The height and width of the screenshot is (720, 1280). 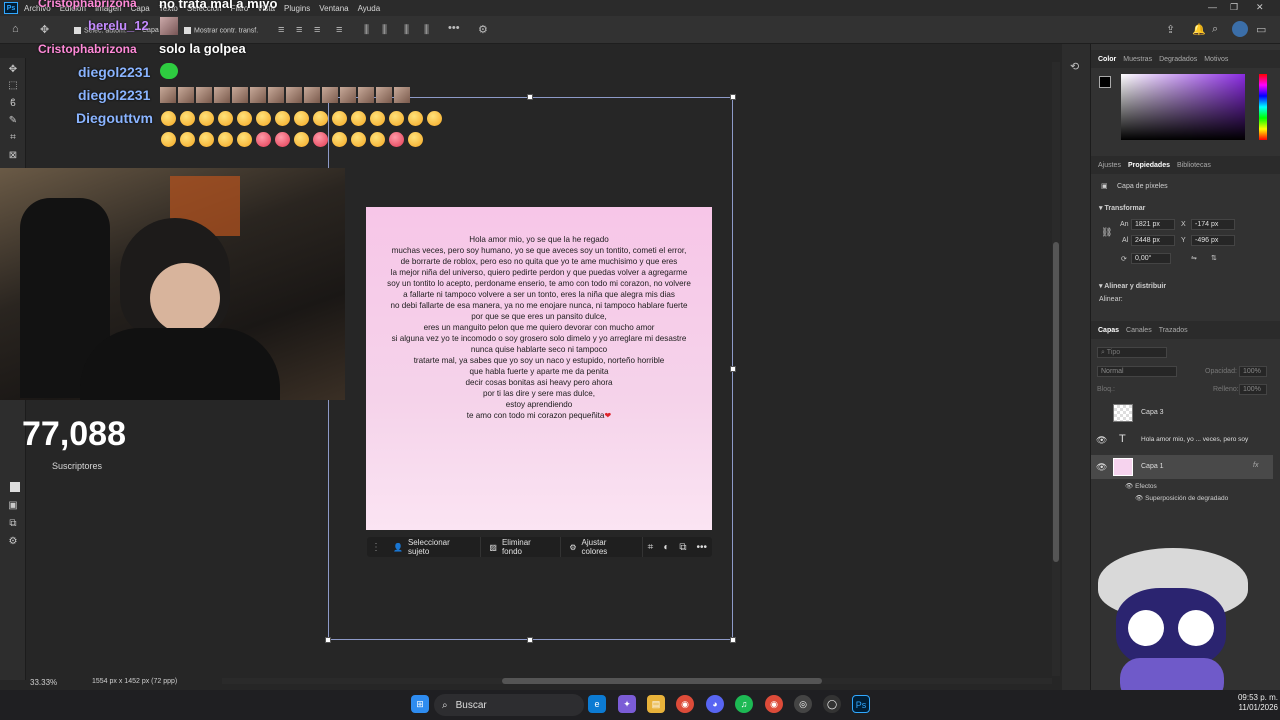 I want to click on transform-handle-t, so click(x=530, y=97).